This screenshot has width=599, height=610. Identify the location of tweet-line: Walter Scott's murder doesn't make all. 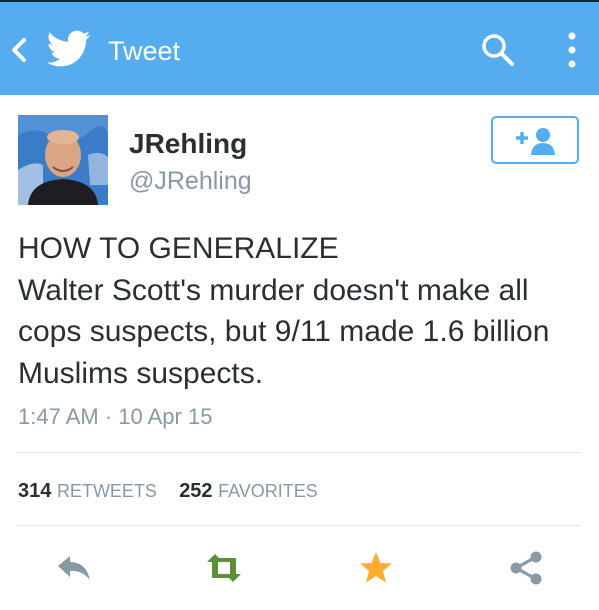
(273, 290).